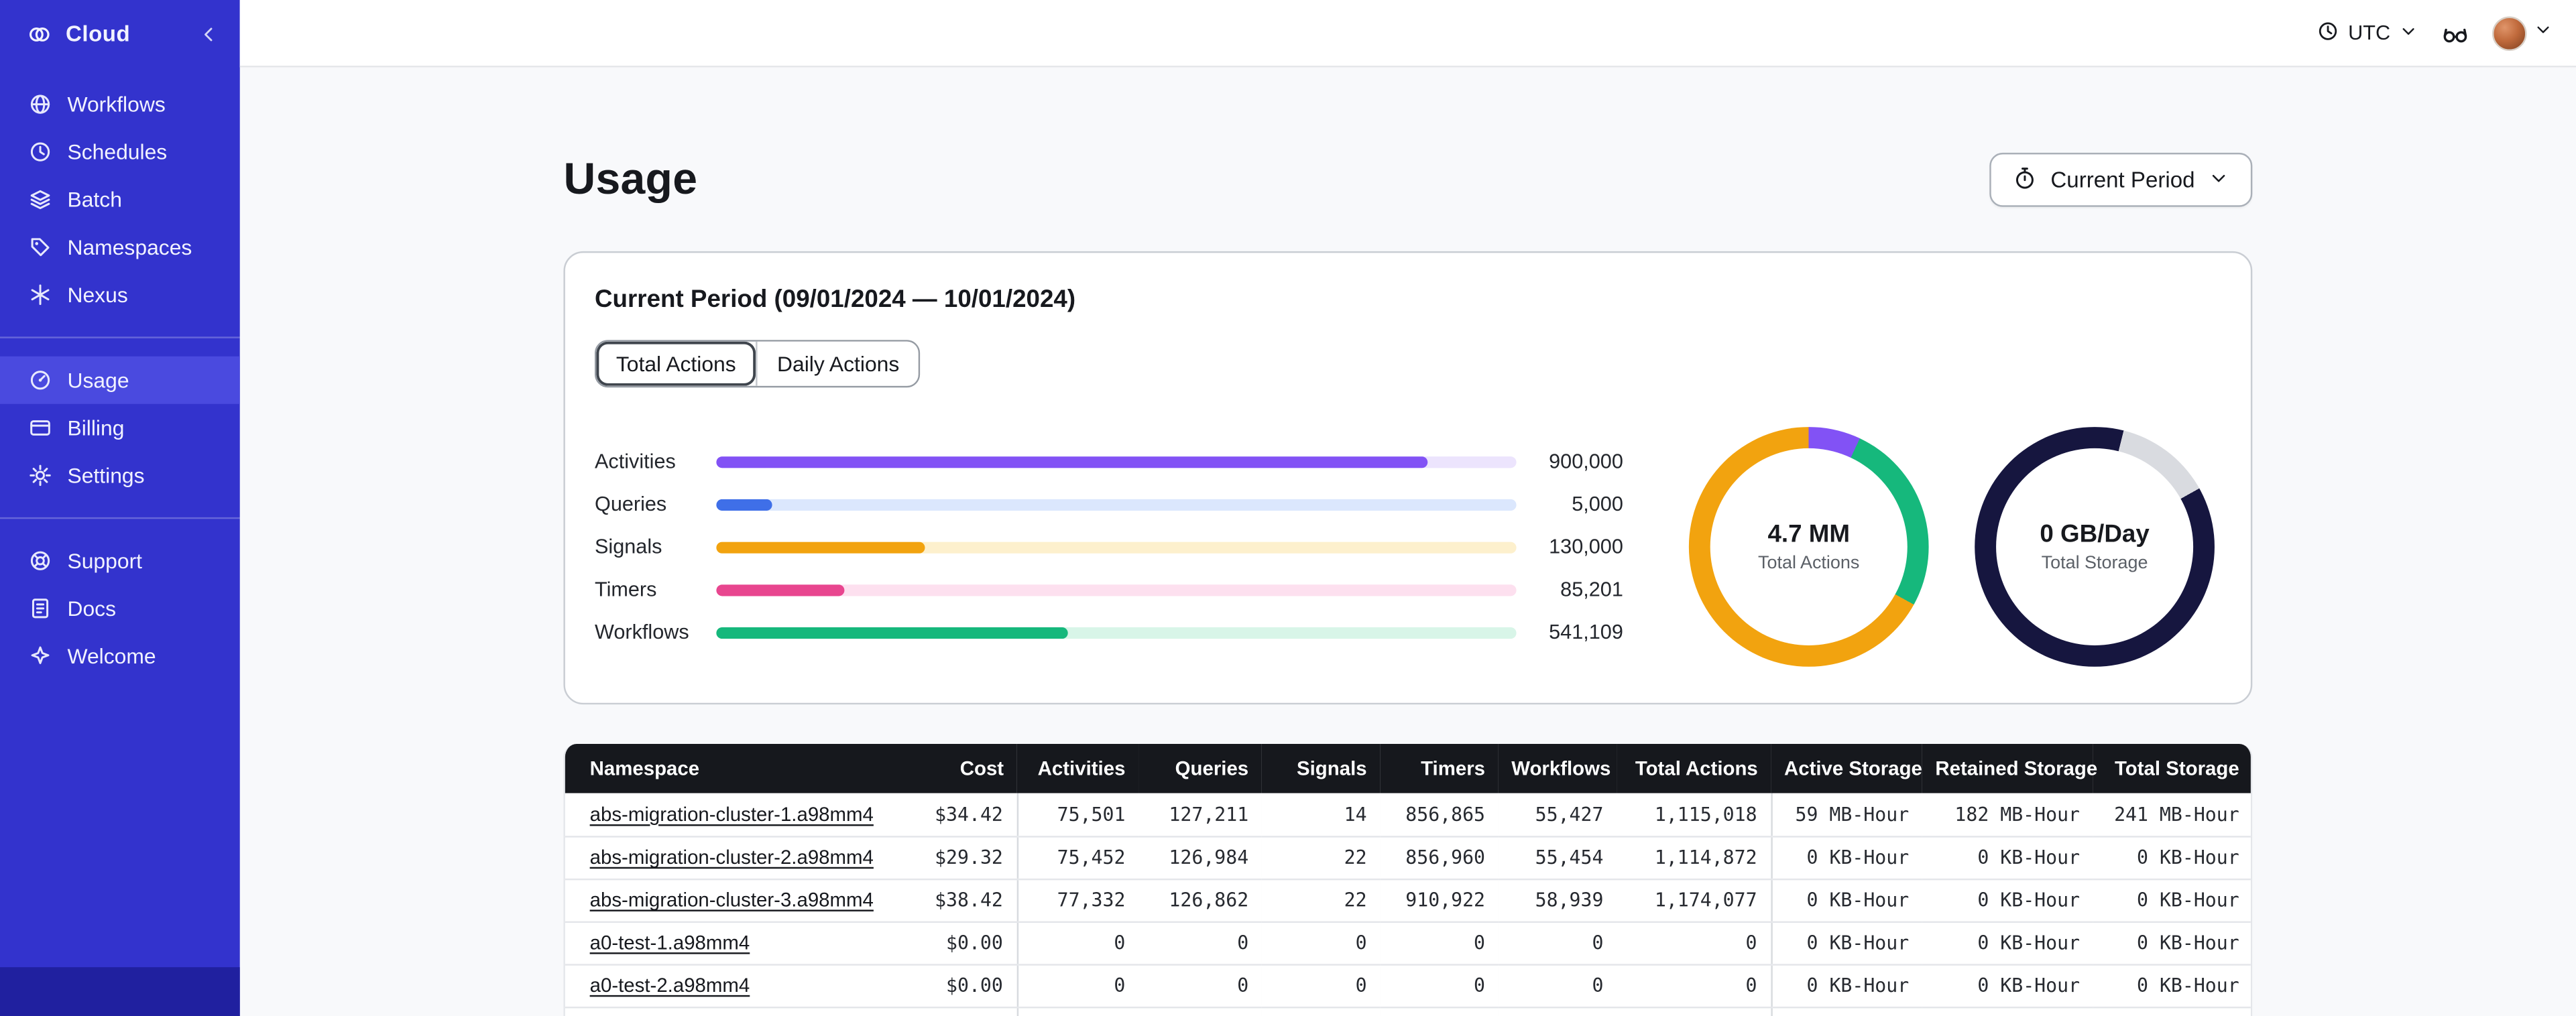 The image size is (2576, 1016). Describe the element at coordinates (40, 151) in the screenshot. I see `schedules-icon` at that location.